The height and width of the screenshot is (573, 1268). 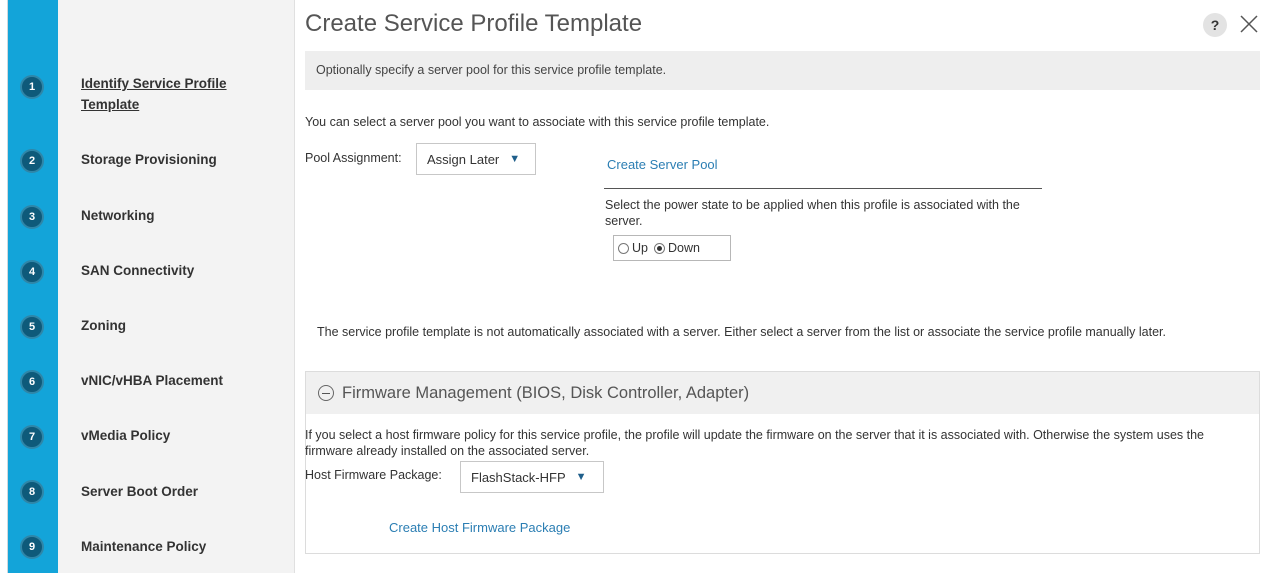 I want to click on sidebar-divider, so click(x=294, y=286).